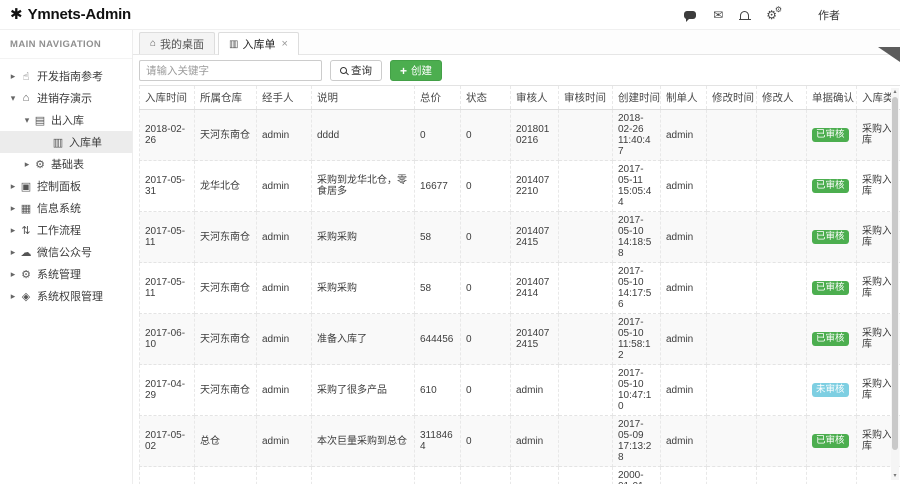  I want to click on sidebar-item-基础表: ▸ ⚙ 基础表, so click(66, 164).